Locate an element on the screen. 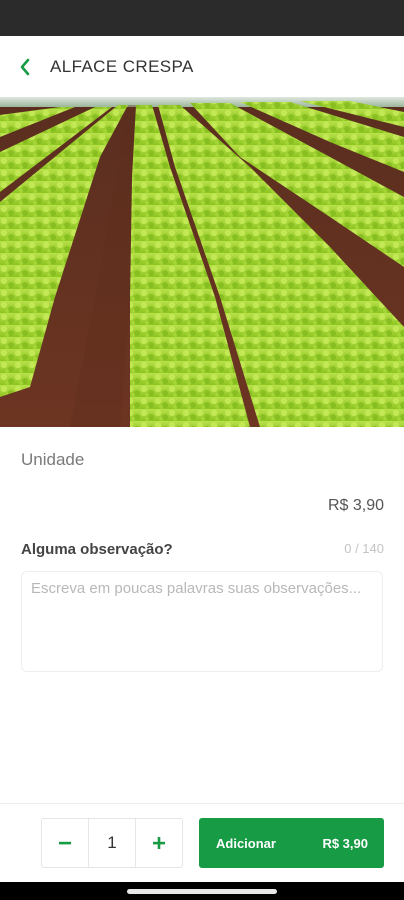  minus-icon is located at coordinates (65, 843).